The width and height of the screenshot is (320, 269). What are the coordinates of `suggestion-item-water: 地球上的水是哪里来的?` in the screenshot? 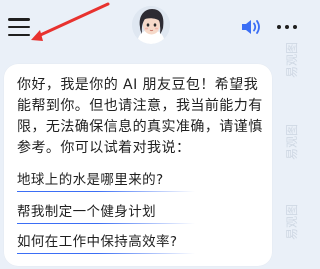 It's located at (90, 180).